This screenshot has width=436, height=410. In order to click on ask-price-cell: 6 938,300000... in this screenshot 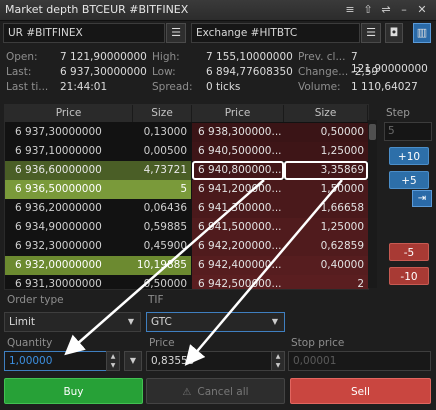, I will do `click(238, 132)`.